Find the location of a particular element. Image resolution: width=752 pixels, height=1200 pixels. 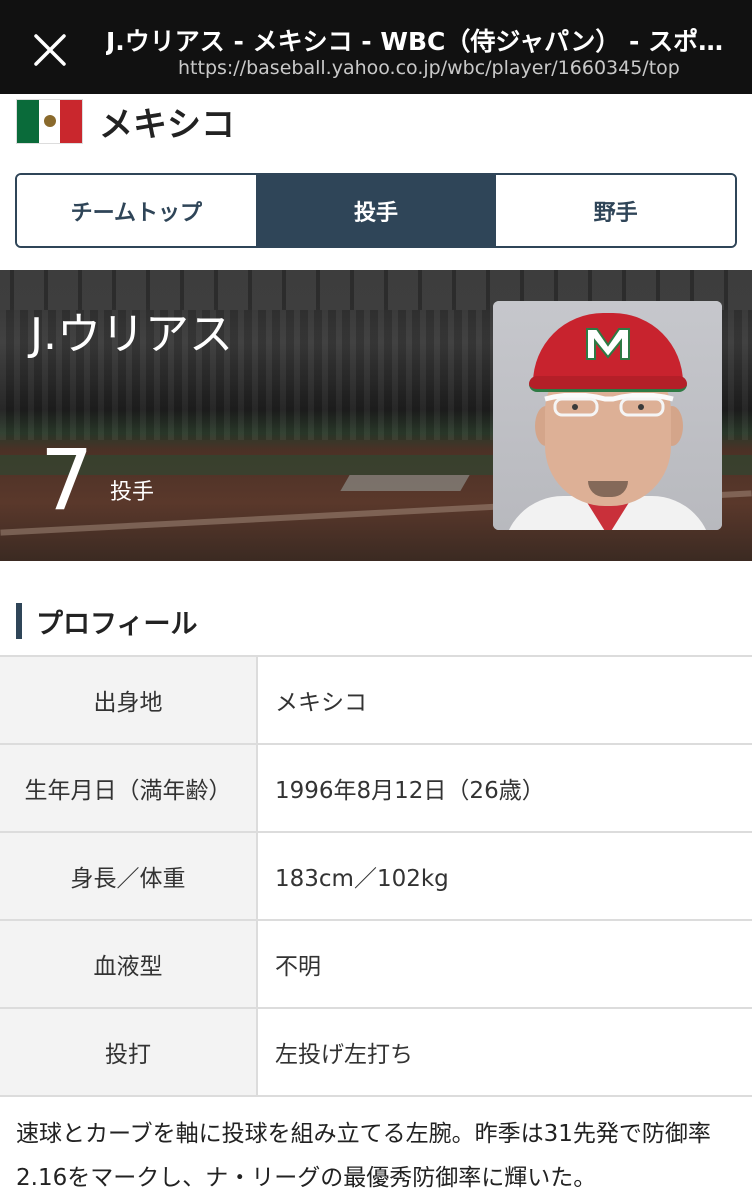

profile-value-blood-type: 不明 is located at coordinates (504, 964).